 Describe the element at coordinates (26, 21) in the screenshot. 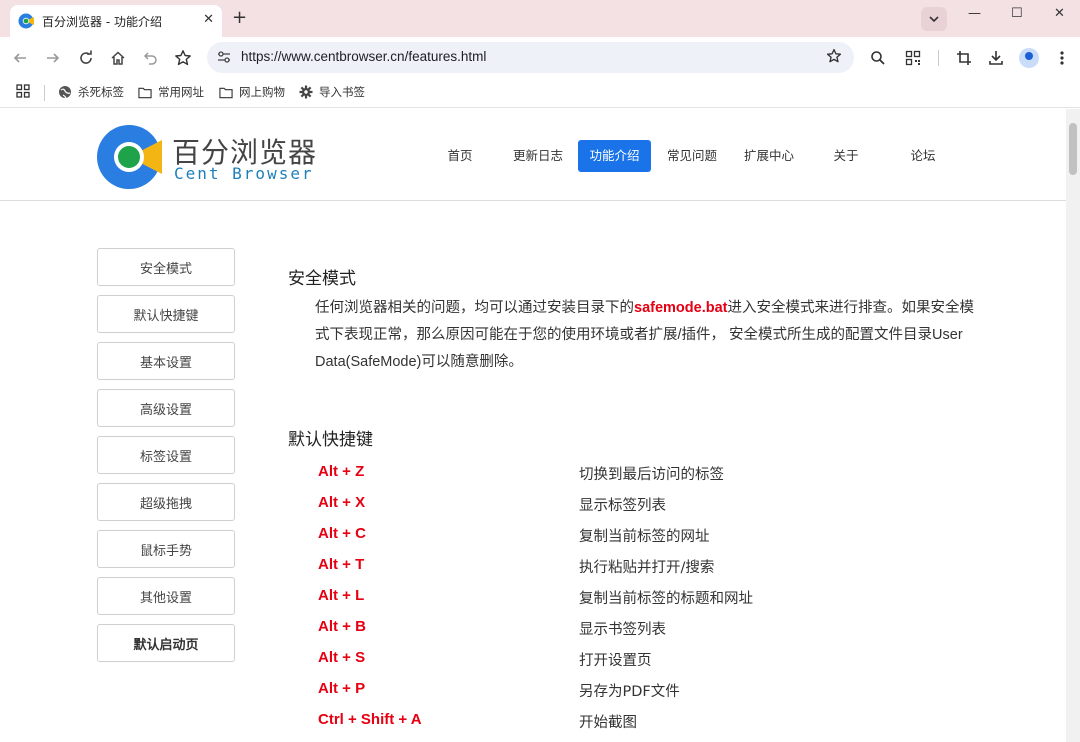

I see `cent-browser-favicon-icon` at that location.